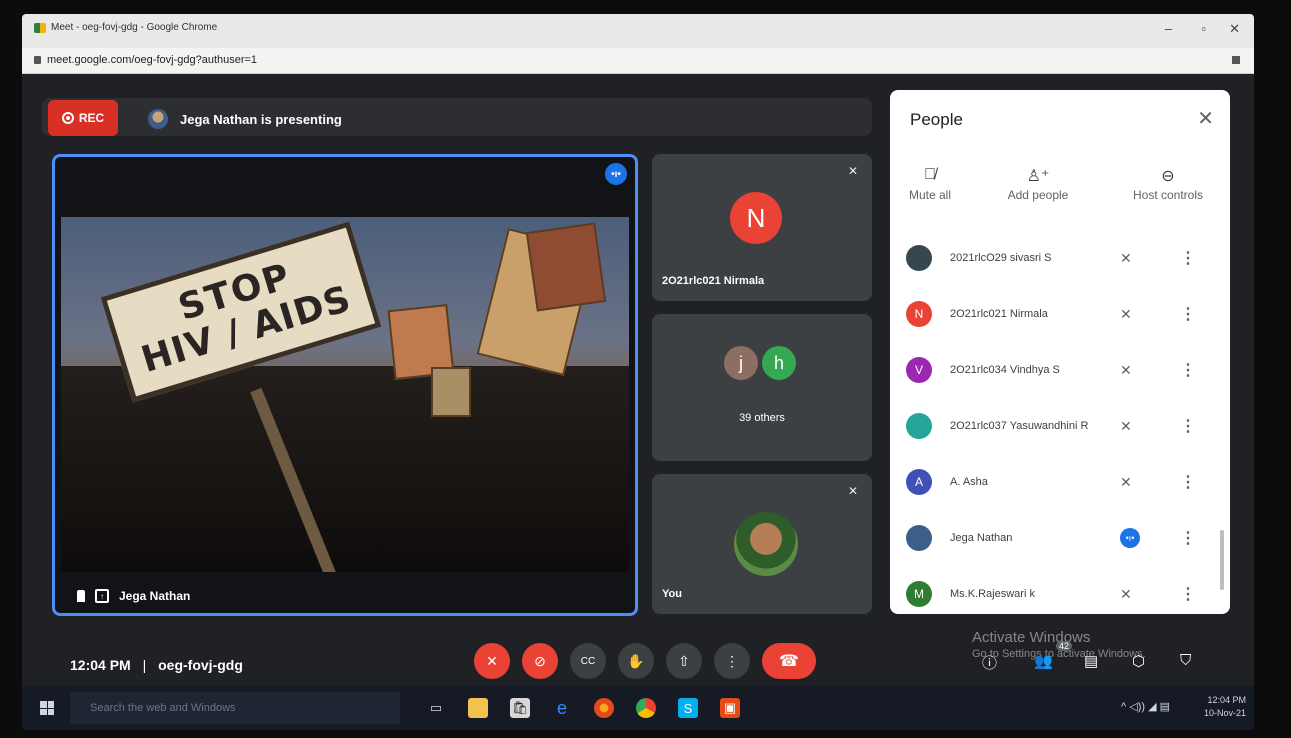 The height and width of the screenshot is (738, 1291). I want to click on mute-all-label: Mute all, so click(930, 195).